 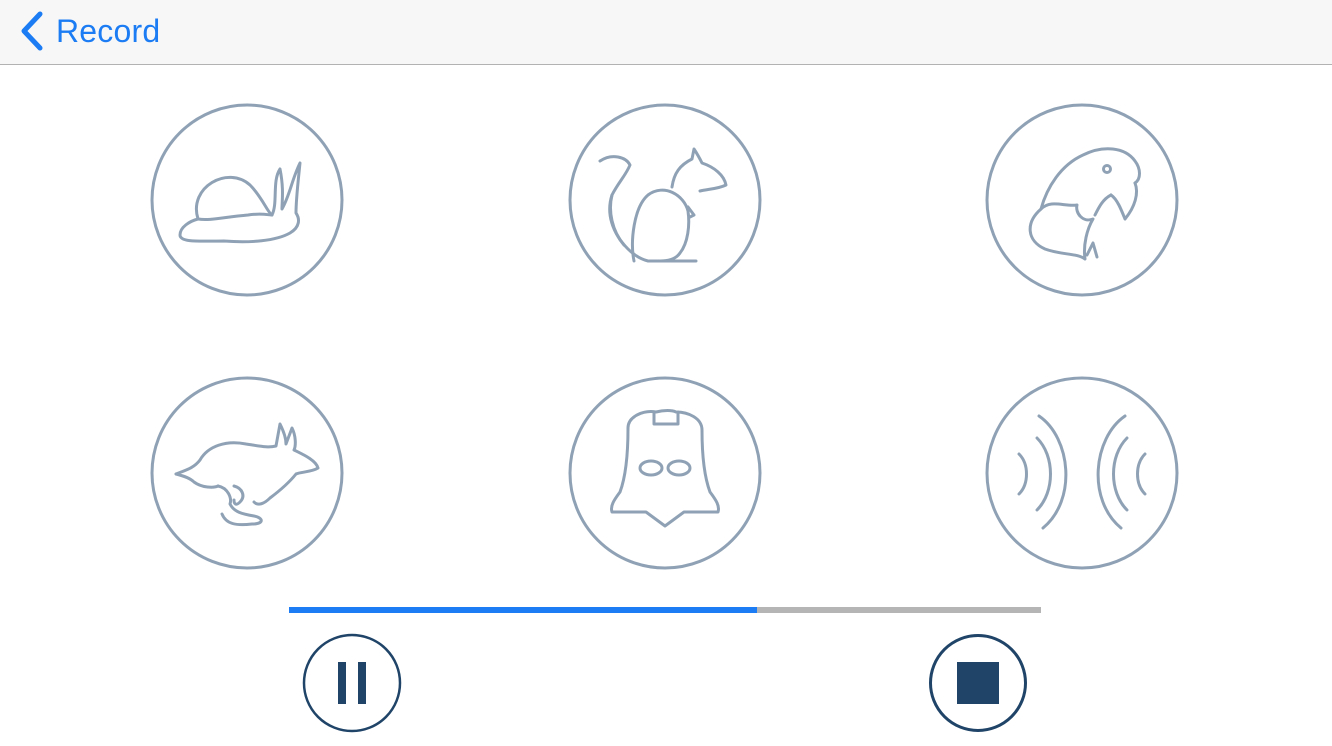 I want to click on pause-icon, so click(x=352, y=683).